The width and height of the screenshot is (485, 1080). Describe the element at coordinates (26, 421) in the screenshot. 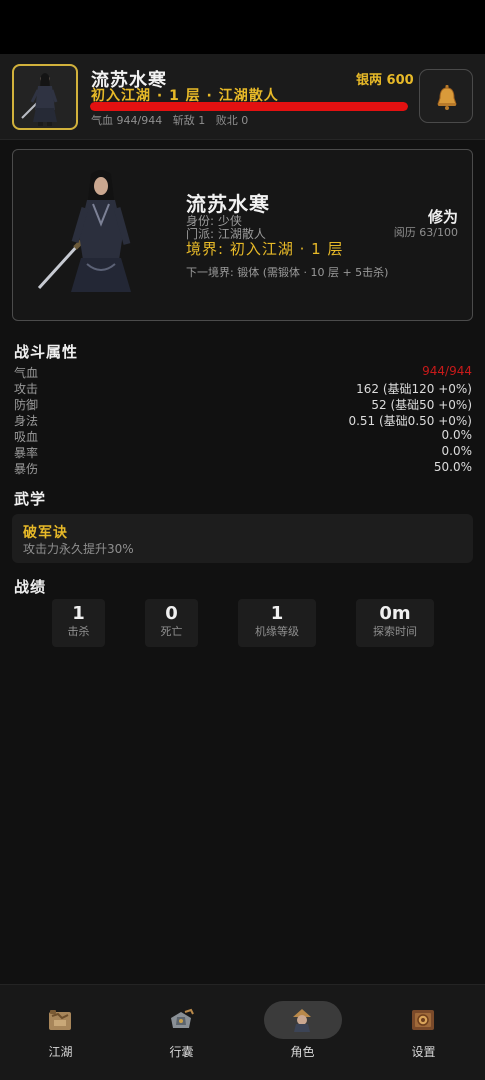

I see `attr-label: 身法` at that location.